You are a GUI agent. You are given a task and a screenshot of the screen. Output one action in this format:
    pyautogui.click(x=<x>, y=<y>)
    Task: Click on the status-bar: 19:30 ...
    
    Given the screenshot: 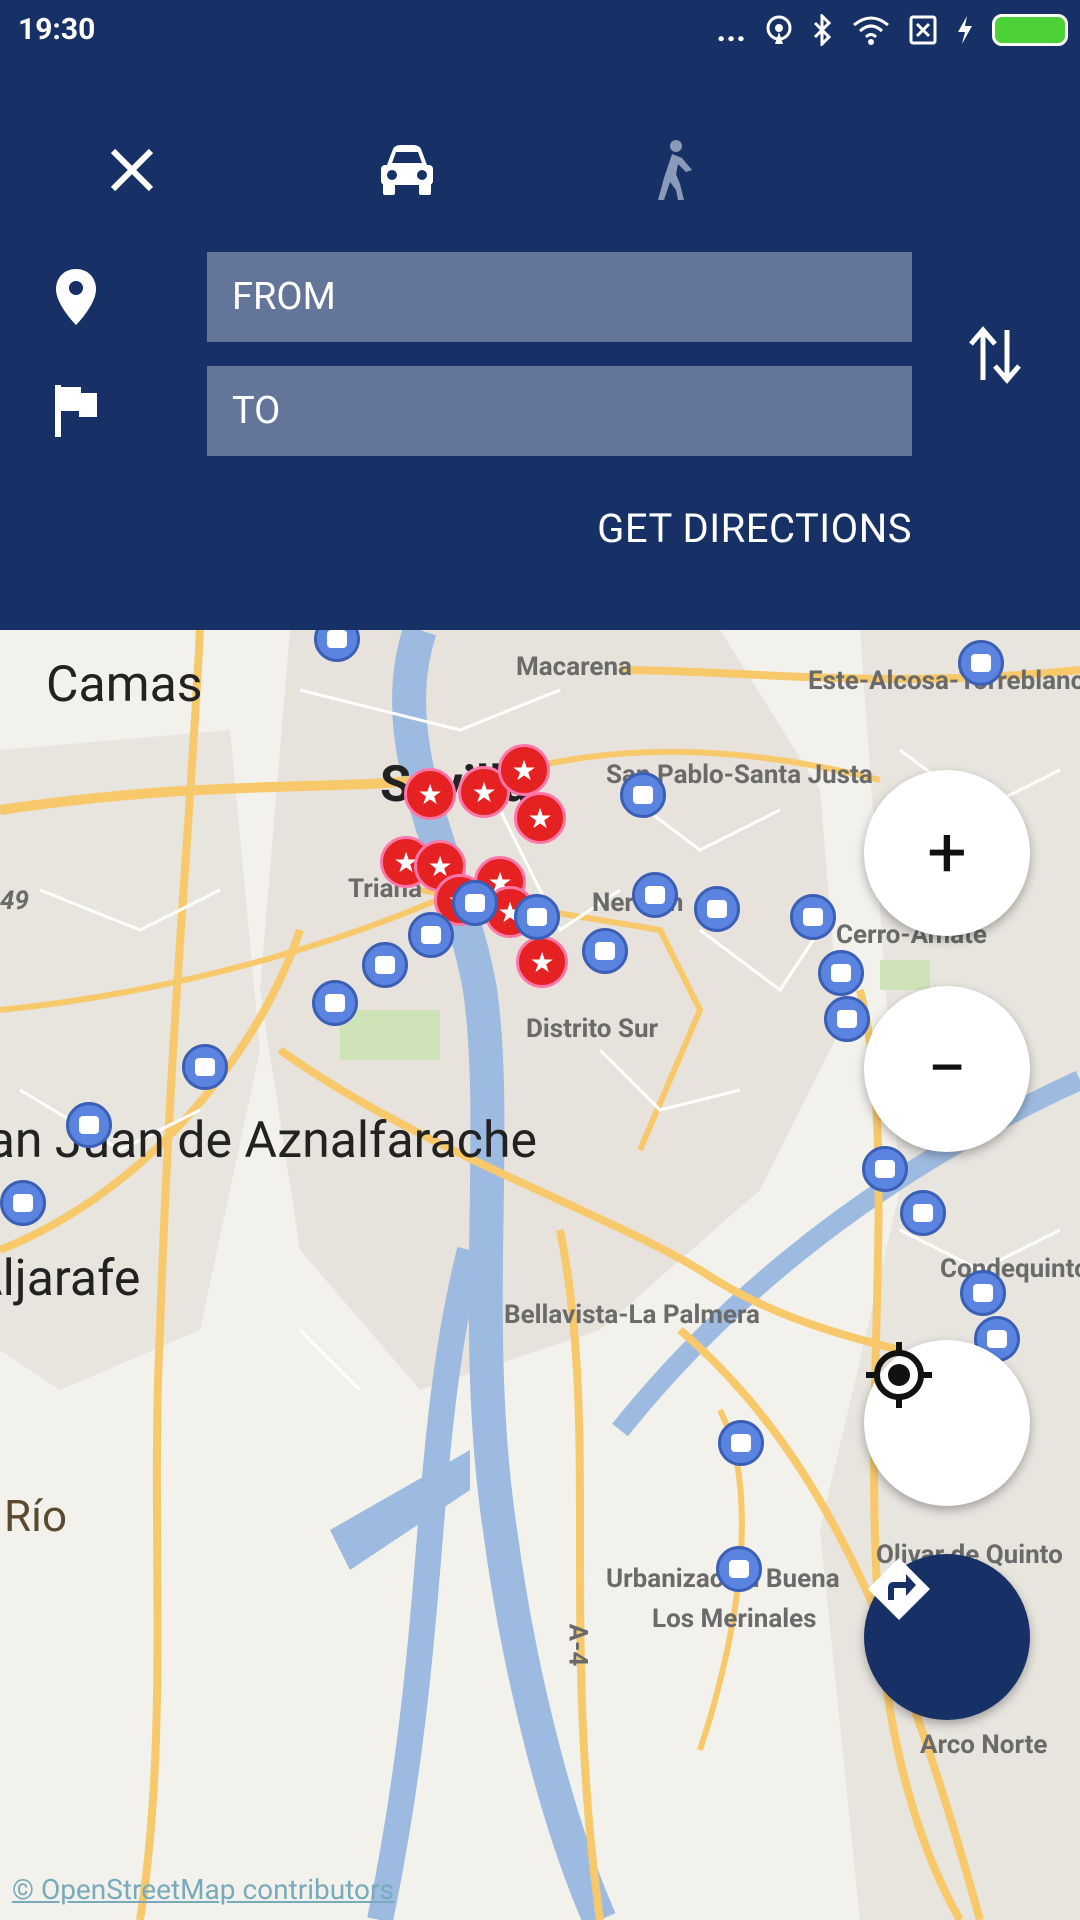 What is the action you would take?
    pyautogui.click(x=540, y=30)
    